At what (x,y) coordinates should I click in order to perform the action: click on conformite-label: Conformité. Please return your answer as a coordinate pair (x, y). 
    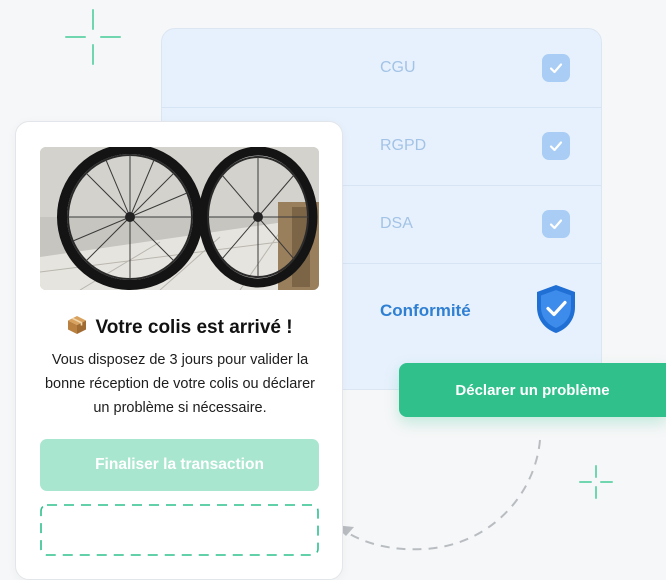
    Looking at the image, I should click on (425, 310).